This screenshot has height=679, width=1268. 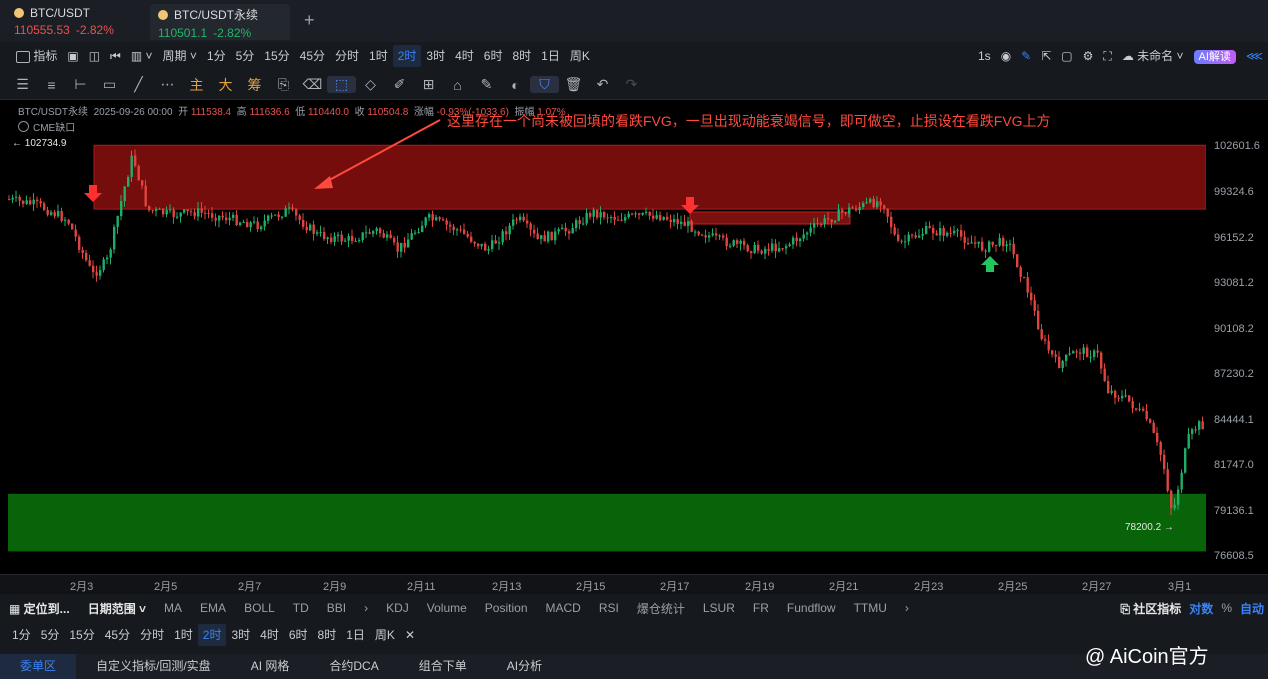 I want to click on percent-scale-toggle: %, so click(x=1226, y=608).